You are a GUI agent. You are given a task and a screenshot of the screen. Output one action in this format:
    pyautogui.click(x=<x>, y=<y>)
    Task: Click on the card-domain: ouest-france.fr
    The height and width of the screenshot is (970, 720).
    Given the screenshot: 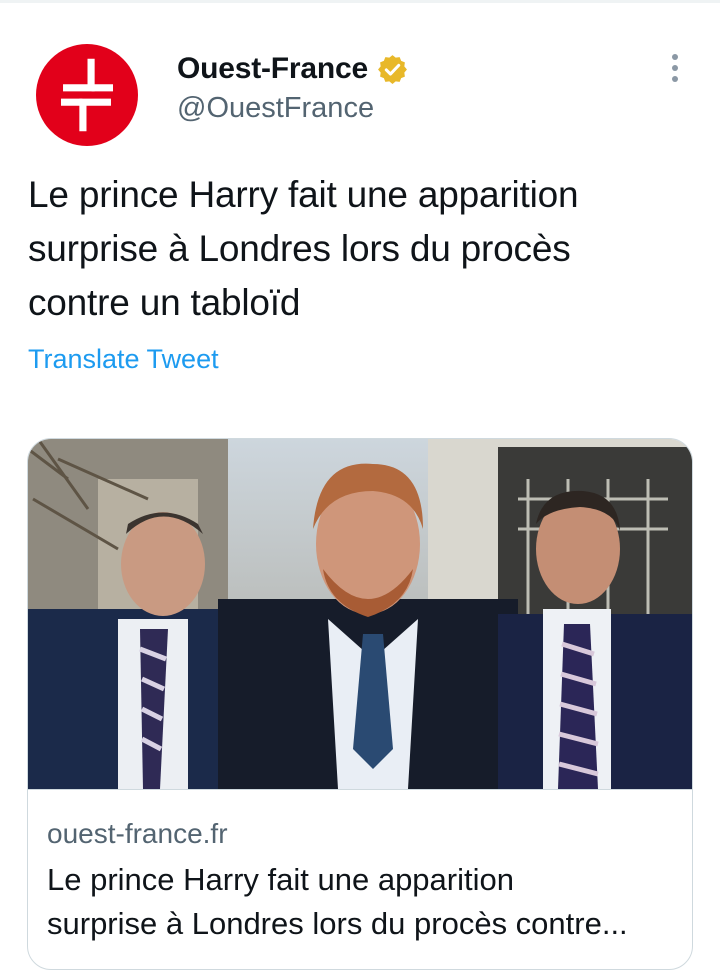 What is the action you would take?
    pyautogui.click(x=137, y=833)
    